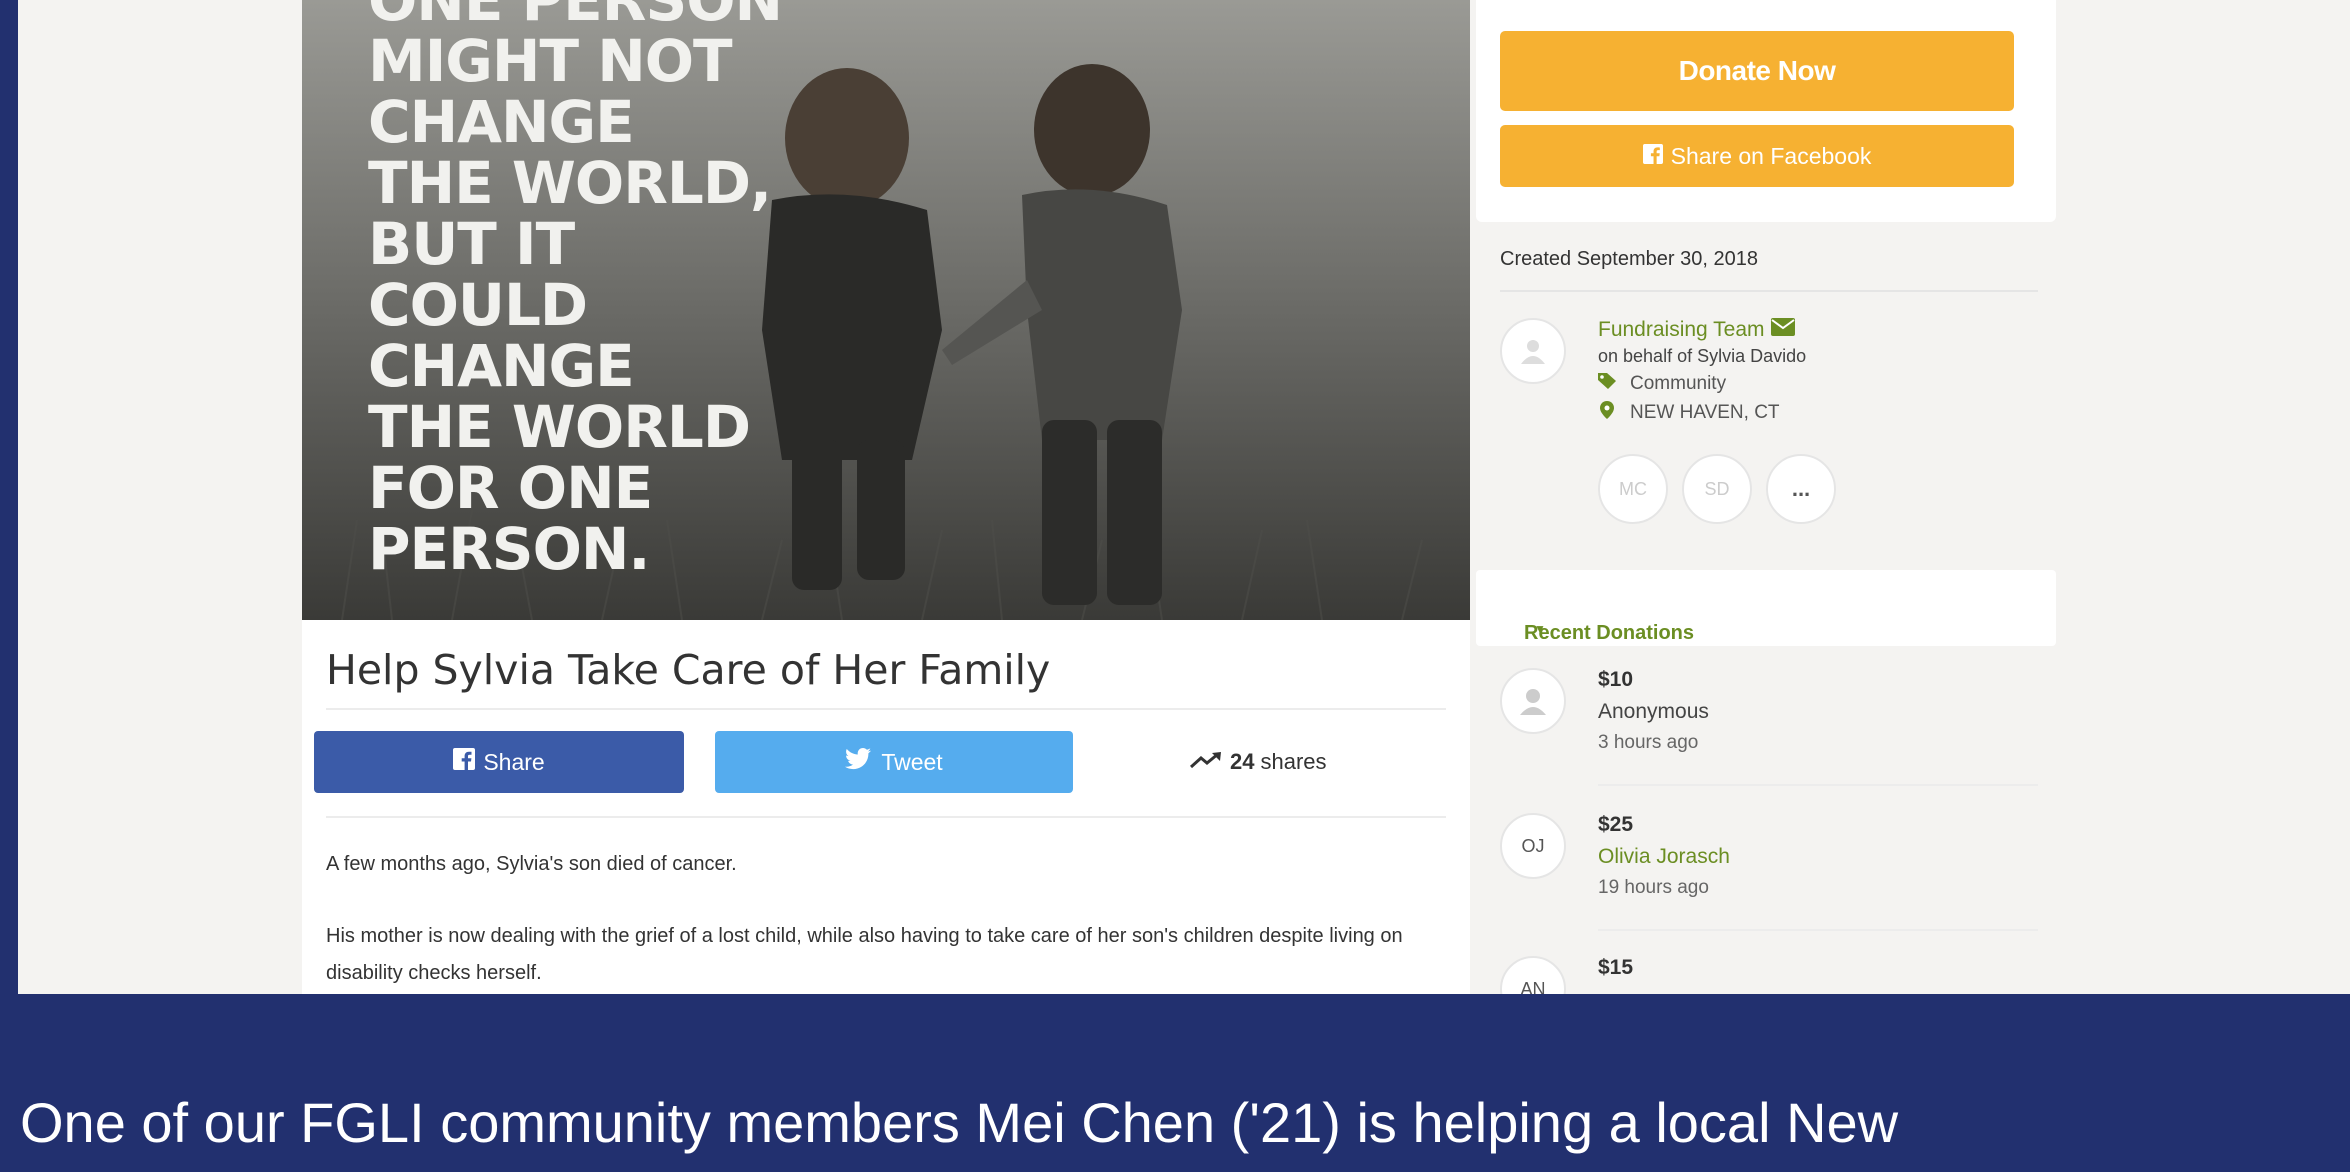  I want to click on category-row: Community, so click(1702, 384).